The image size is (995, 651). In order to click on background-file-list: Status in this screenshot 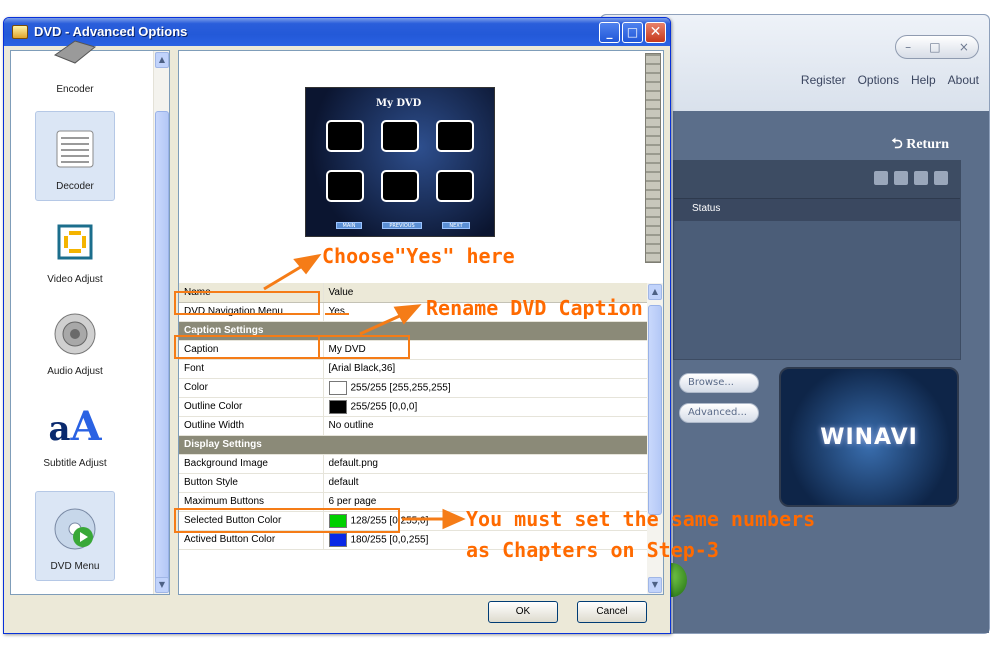, I will do `click(817, 260)`.